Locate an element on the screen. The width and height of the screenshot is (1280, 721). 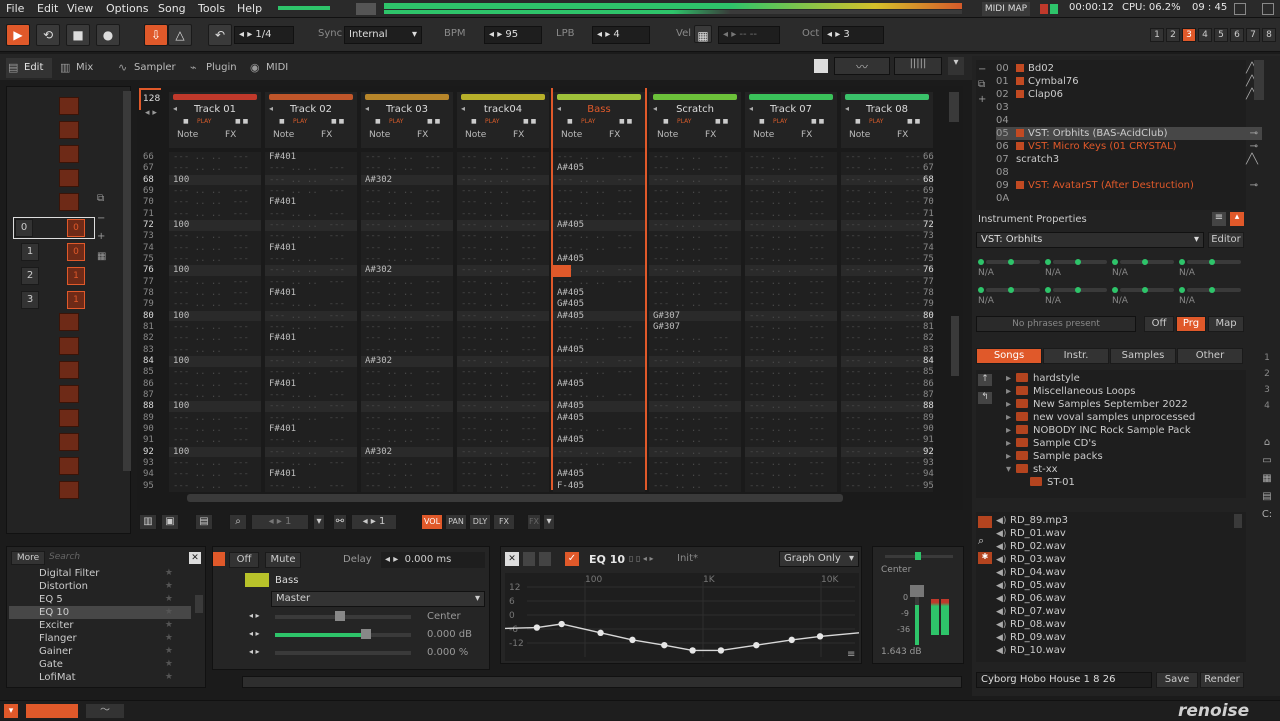
menu-tools: Tools is located at coordinates (211, 8).